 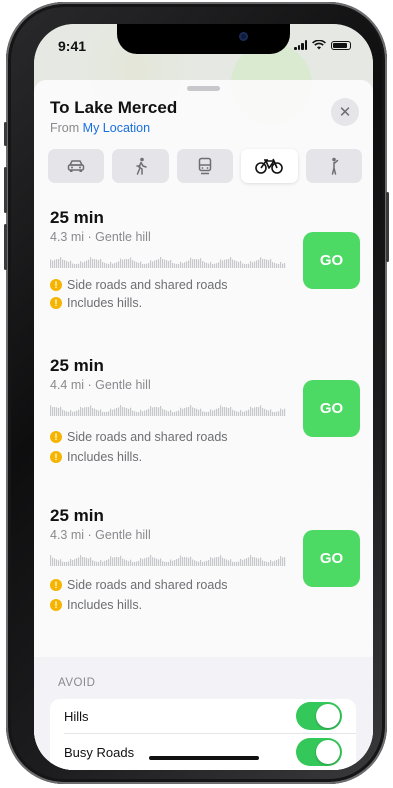 I want to click on mode-rideshare, so click(x=334, y=166).